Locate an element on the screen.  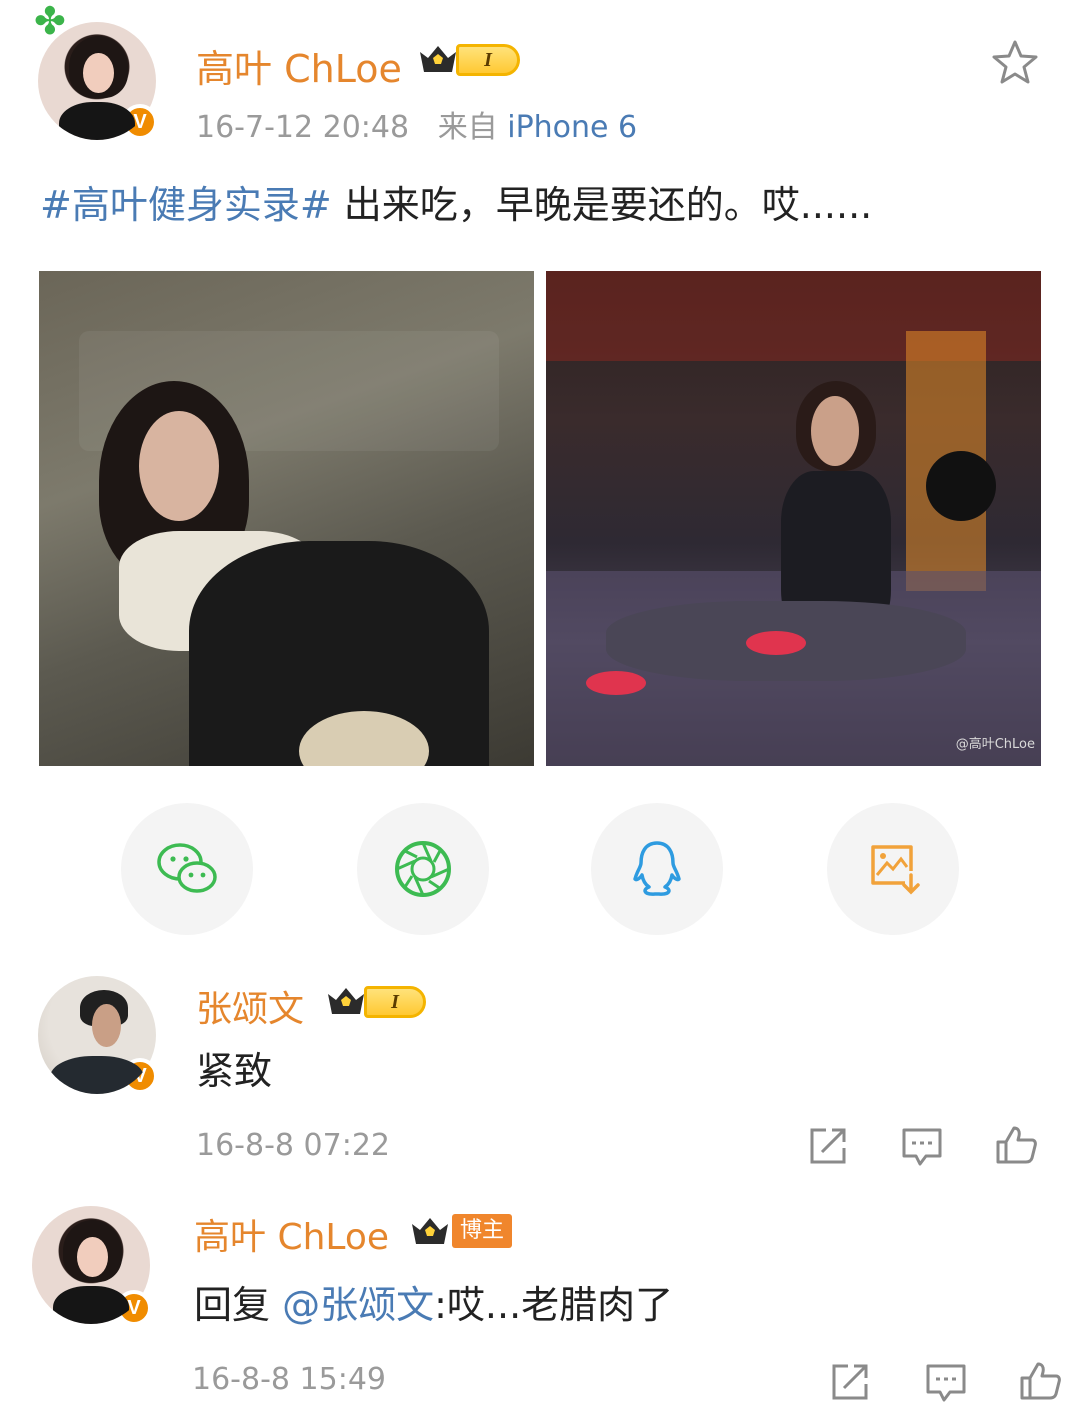
save-image-icon is located at coordinates (895, 870).